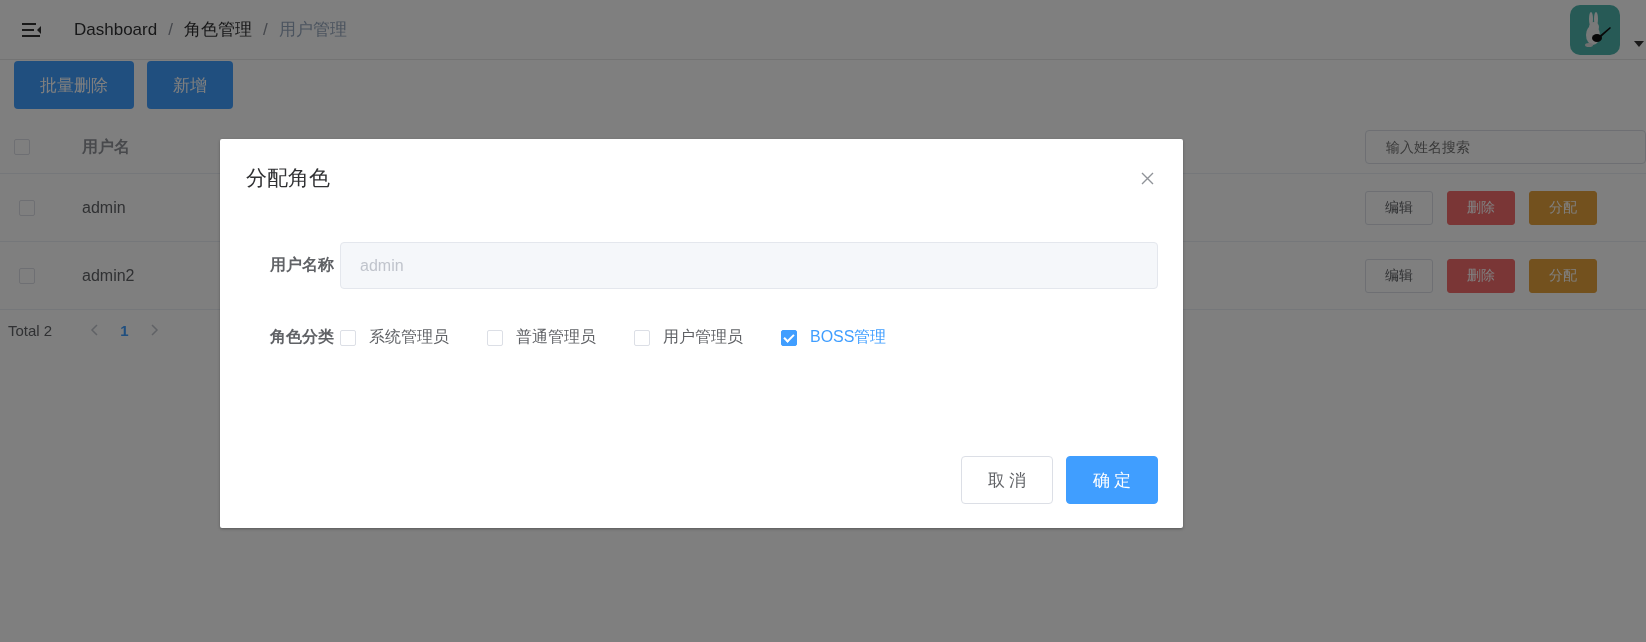  I want to click on checkbox-label: 系统管理员, so click(409, 337).